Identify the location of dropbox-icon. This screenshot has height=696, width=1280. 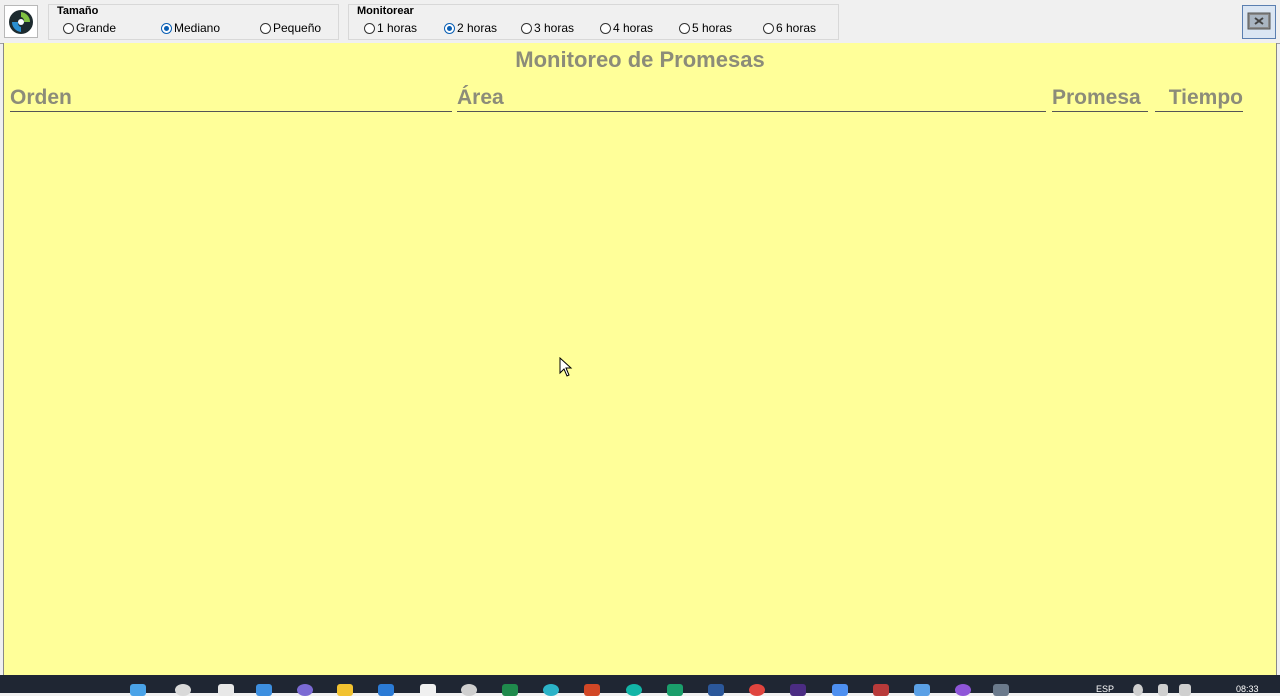
(428, 690).